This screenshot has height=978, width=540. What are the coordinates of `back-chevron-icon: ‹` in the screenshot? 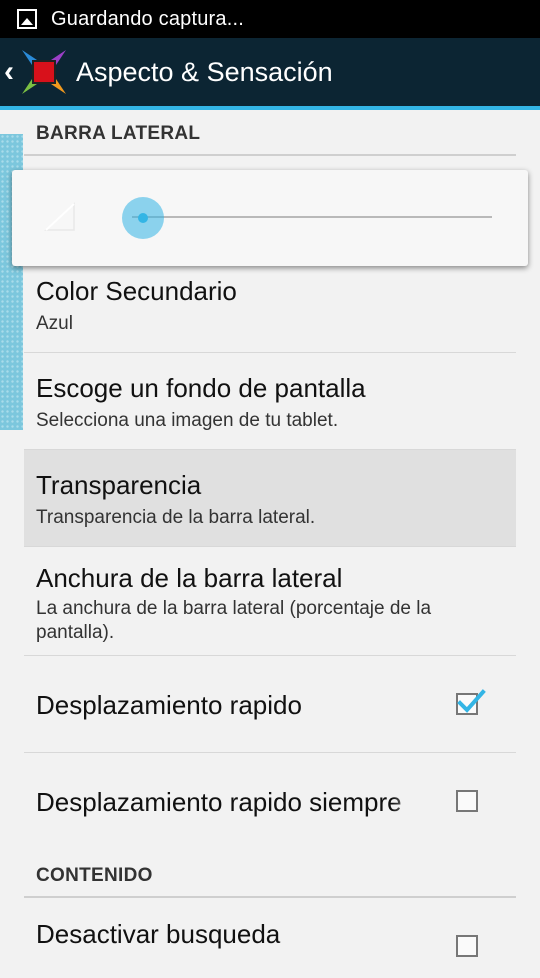 It's located at (11, 72).